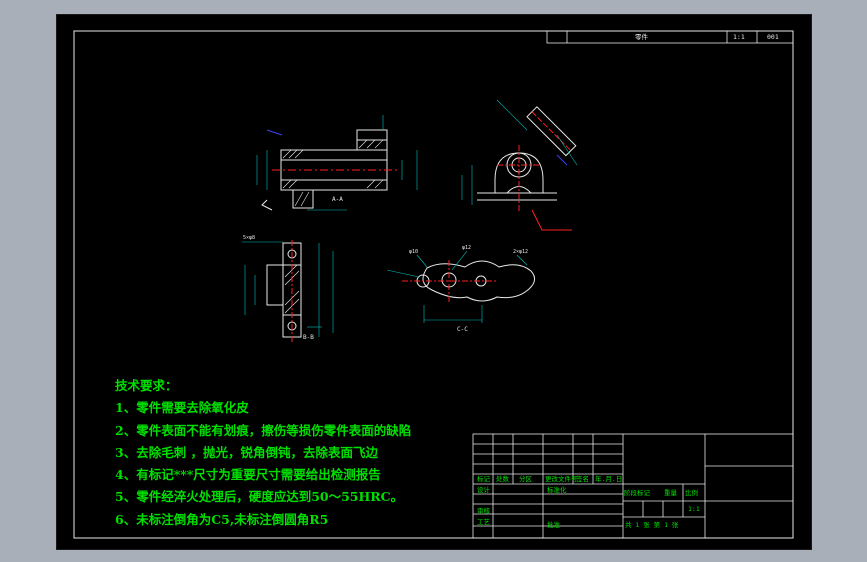 The height and width of the screenshot is (562, 867). What do you see at coordinates (462, 329) in the screenshot?
I see `view-c-label: C-C` at bounding box center [462, 329].